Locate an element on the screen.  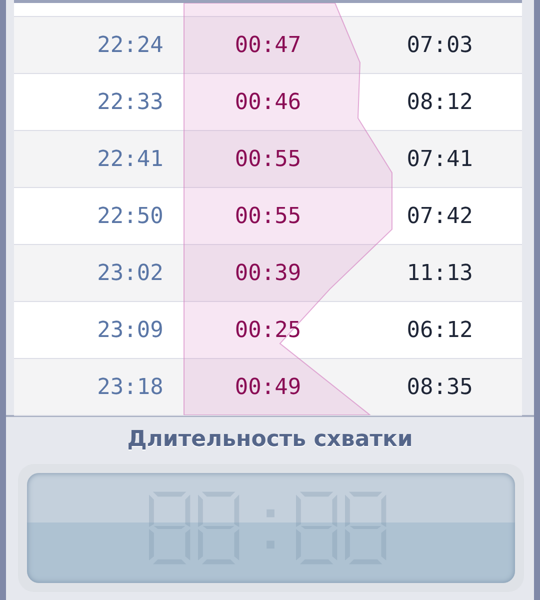
start-time: 23:18 is located at coordinates (130, 387).